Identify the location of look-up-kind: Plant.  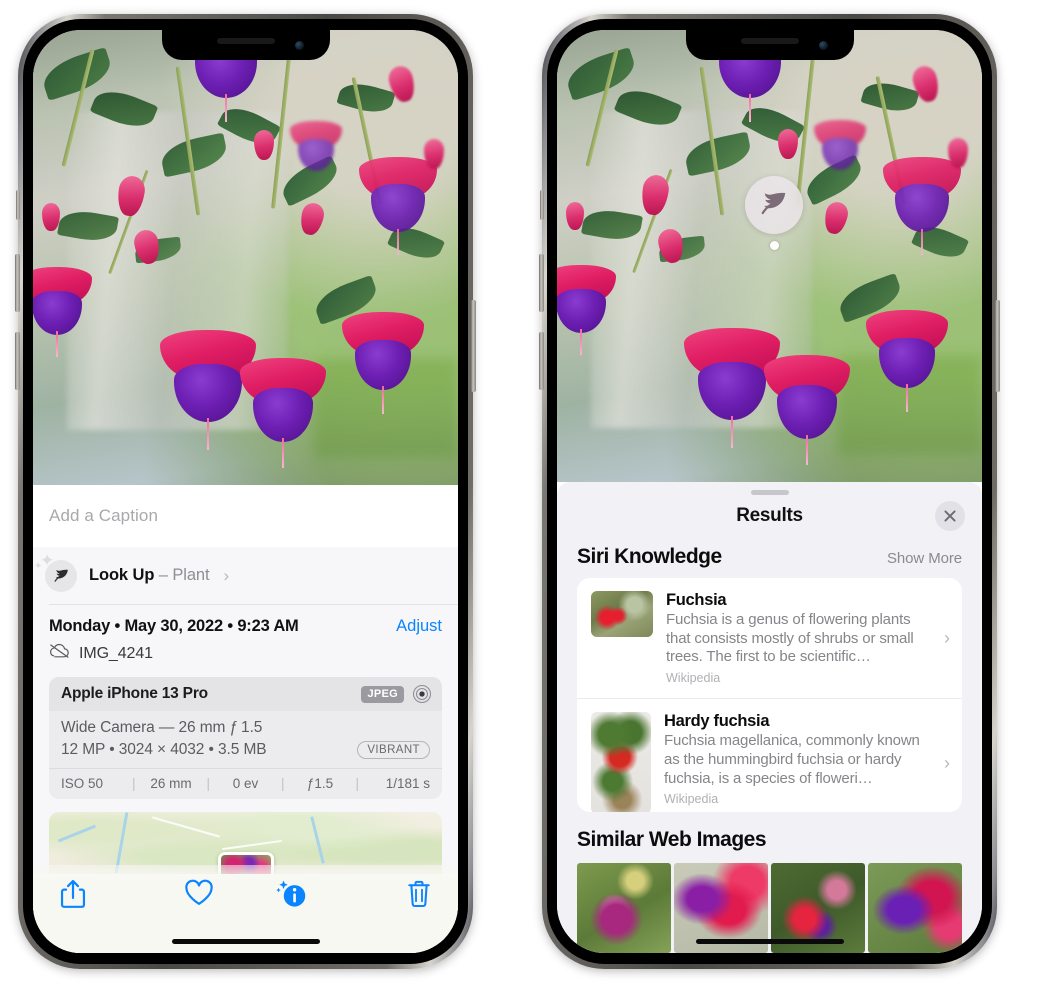
(191, 575).